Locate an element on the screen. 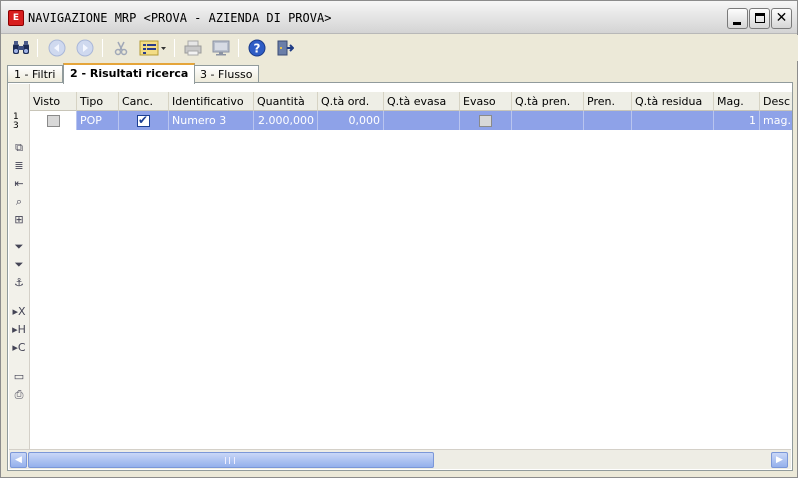  maximize-button is located at coordinates (759, 18).